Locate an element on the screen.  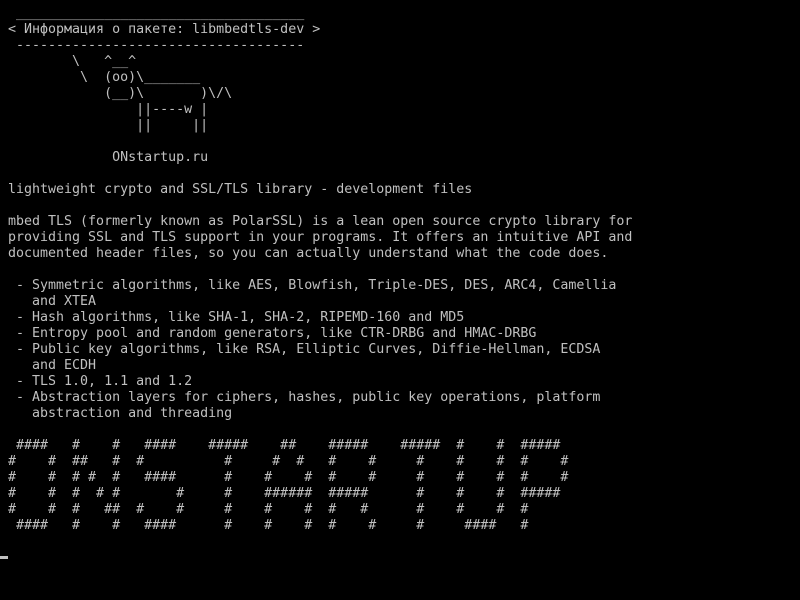
terminal-line: and ECDH is located at coordinates (52, 365).